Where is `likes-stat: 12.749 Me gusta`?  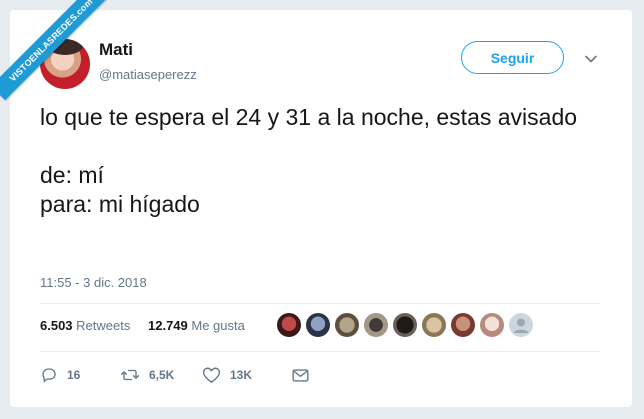 likes-stat: 12.749 Me gusta is located at coordinates (196, 325).